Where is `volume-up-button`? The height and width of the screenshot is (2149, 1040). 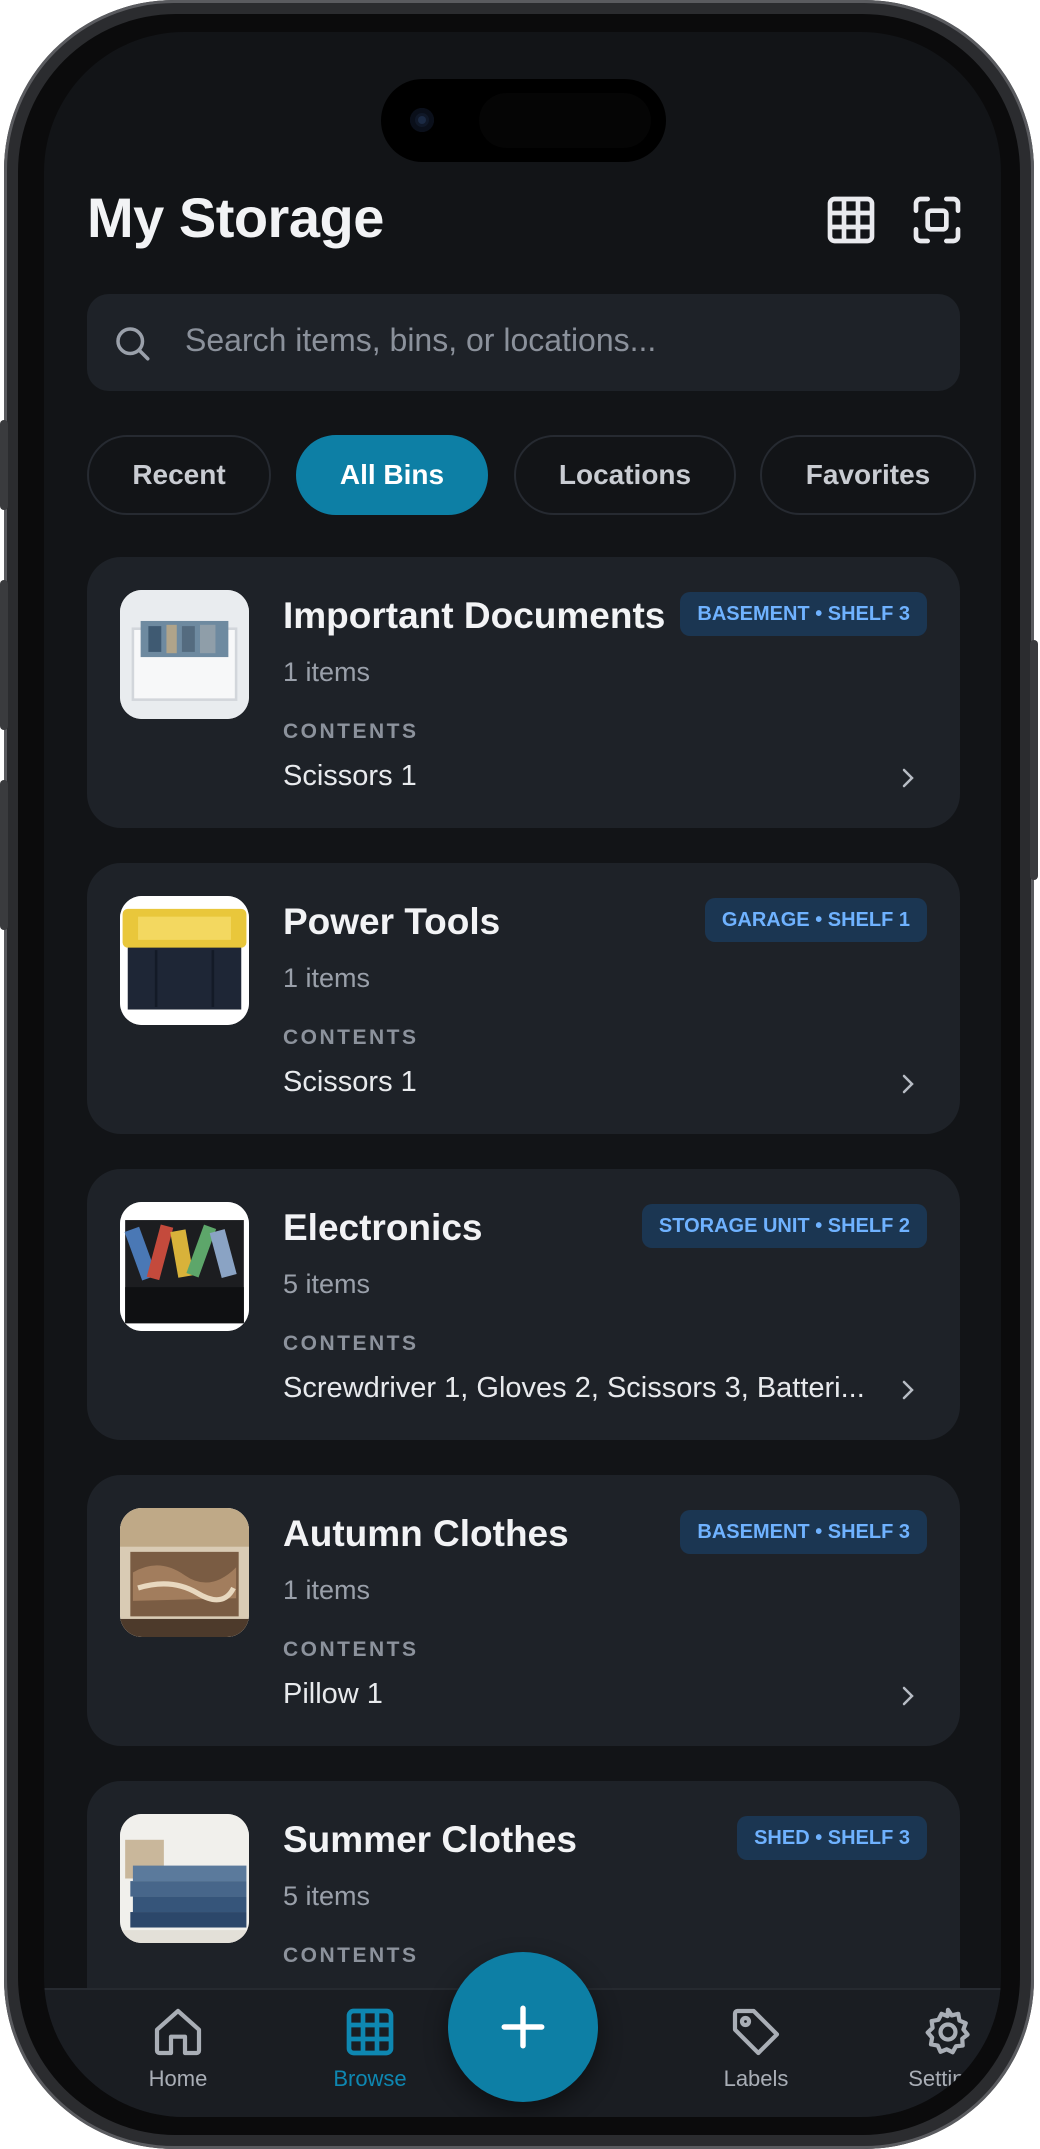 volume-up-button is located at coordinates (4, 655).